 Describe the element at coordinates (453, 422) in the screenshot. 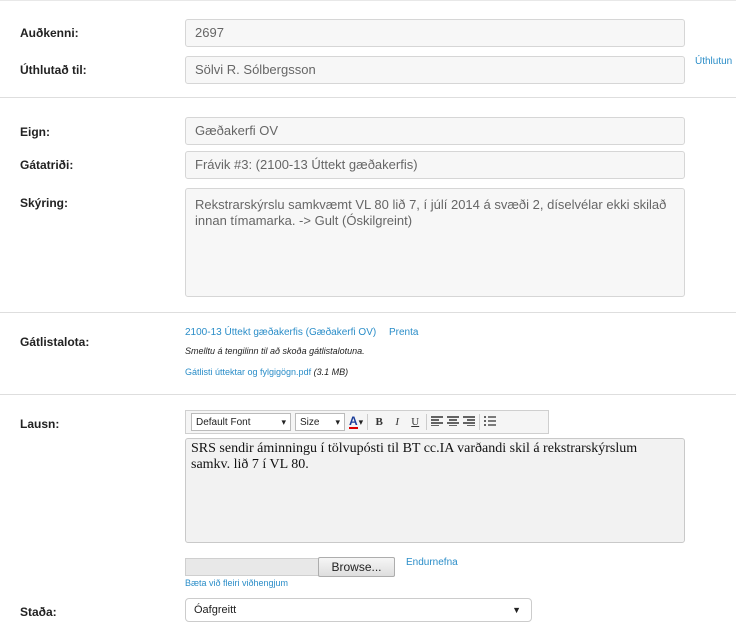

I see `align-center-icon` at that location.